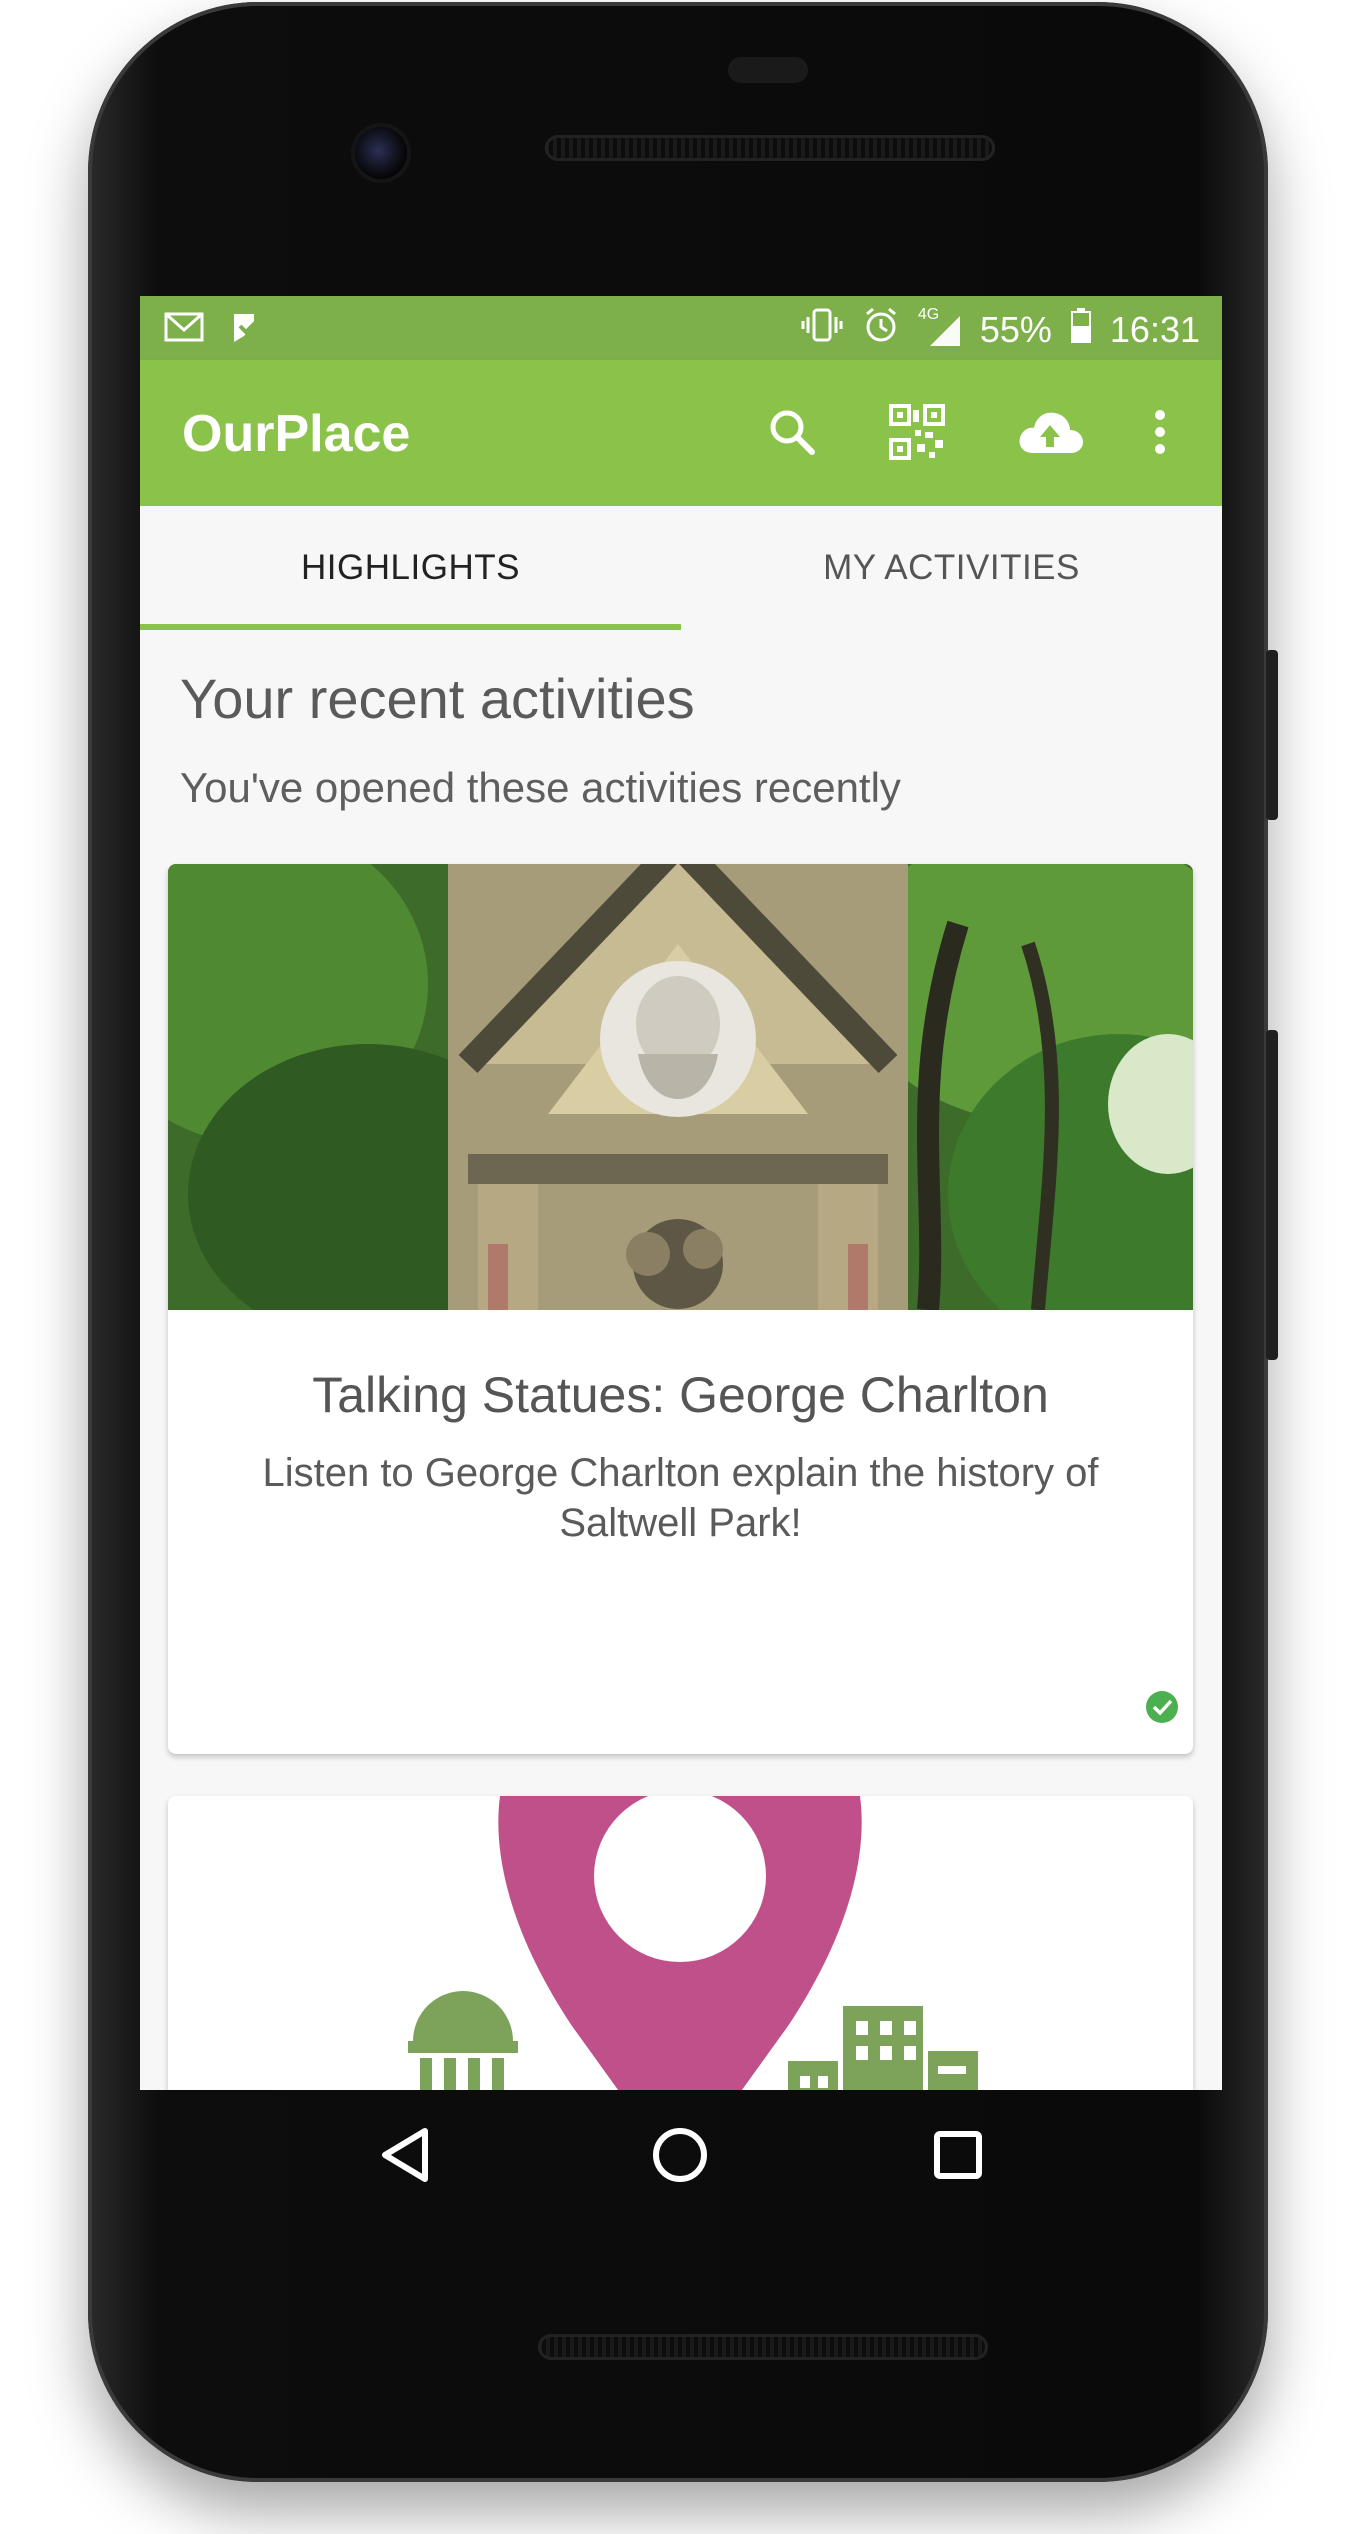 The height and width of the screenshot is (2534, 1370). I want to click on proximity-sensor, so click(768, 70).